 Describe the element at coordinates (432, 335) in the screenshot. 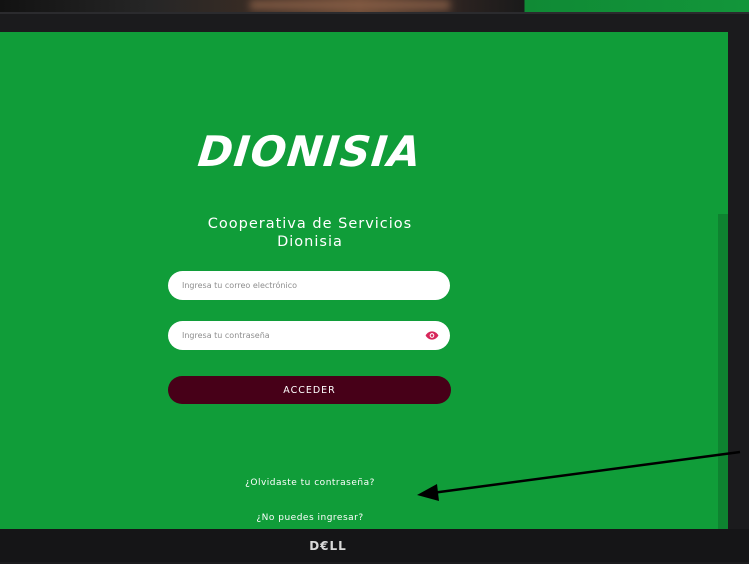

I see `eye-icon` at that location.